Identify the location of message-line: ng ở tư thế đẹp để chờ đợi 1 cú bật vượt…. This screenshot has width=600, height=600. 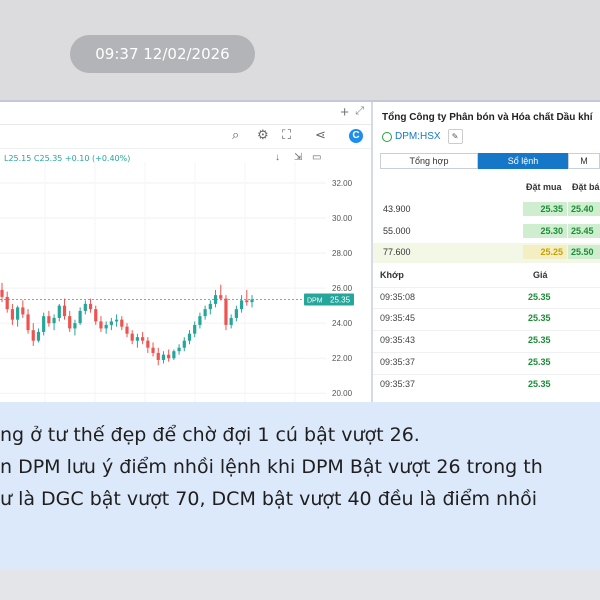
(210, 435).